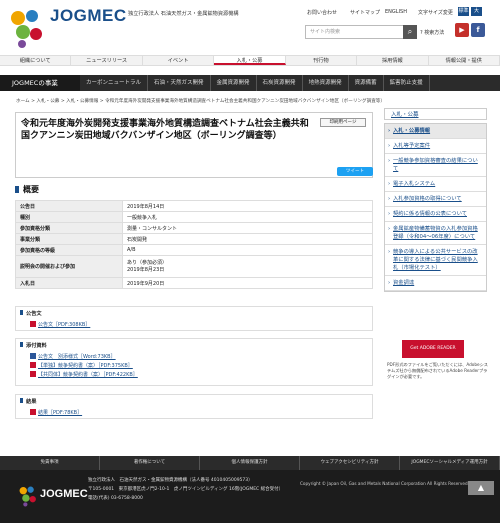 This screenshot has height=523, width=500. Describe the element at coordinates (435, 13) in the screenshot. I see `font-size-label: 文字サイズ変更` at that location.